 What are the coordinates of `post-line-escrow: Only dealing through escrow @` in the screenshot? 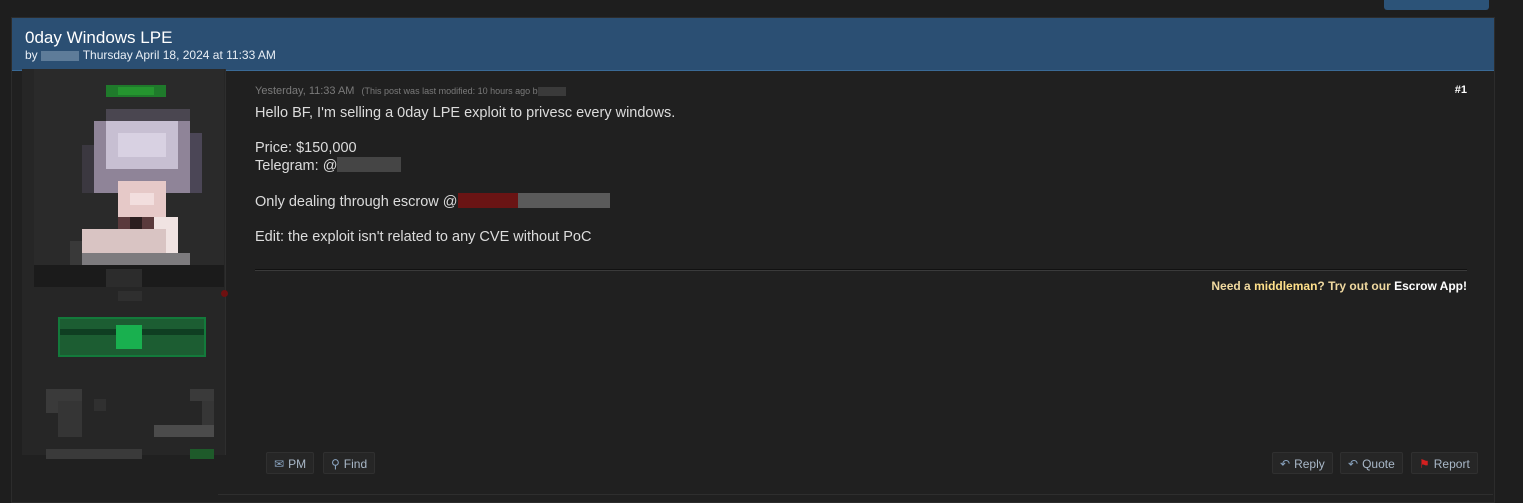 It's located at (465, 202).